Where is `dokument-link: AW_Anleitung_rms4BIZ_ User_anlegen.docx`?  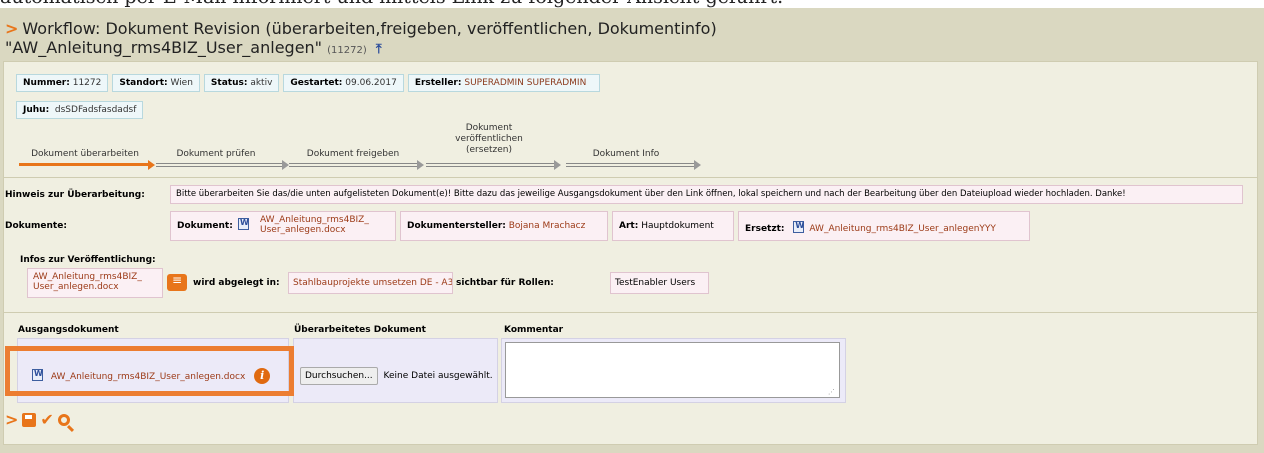 dokument-link: AW_Anleitung_rms4BIZ_ User_anlegen.docx is located at coordinates (314, 225).